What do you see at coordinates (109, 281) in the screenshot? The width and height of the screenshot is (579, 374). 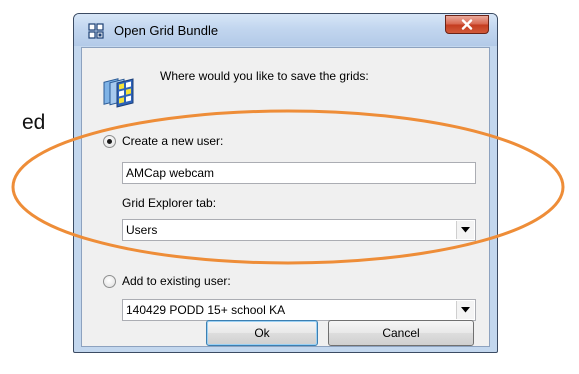 I see `add-existing-user-radio` at bounding box center [109, 281].